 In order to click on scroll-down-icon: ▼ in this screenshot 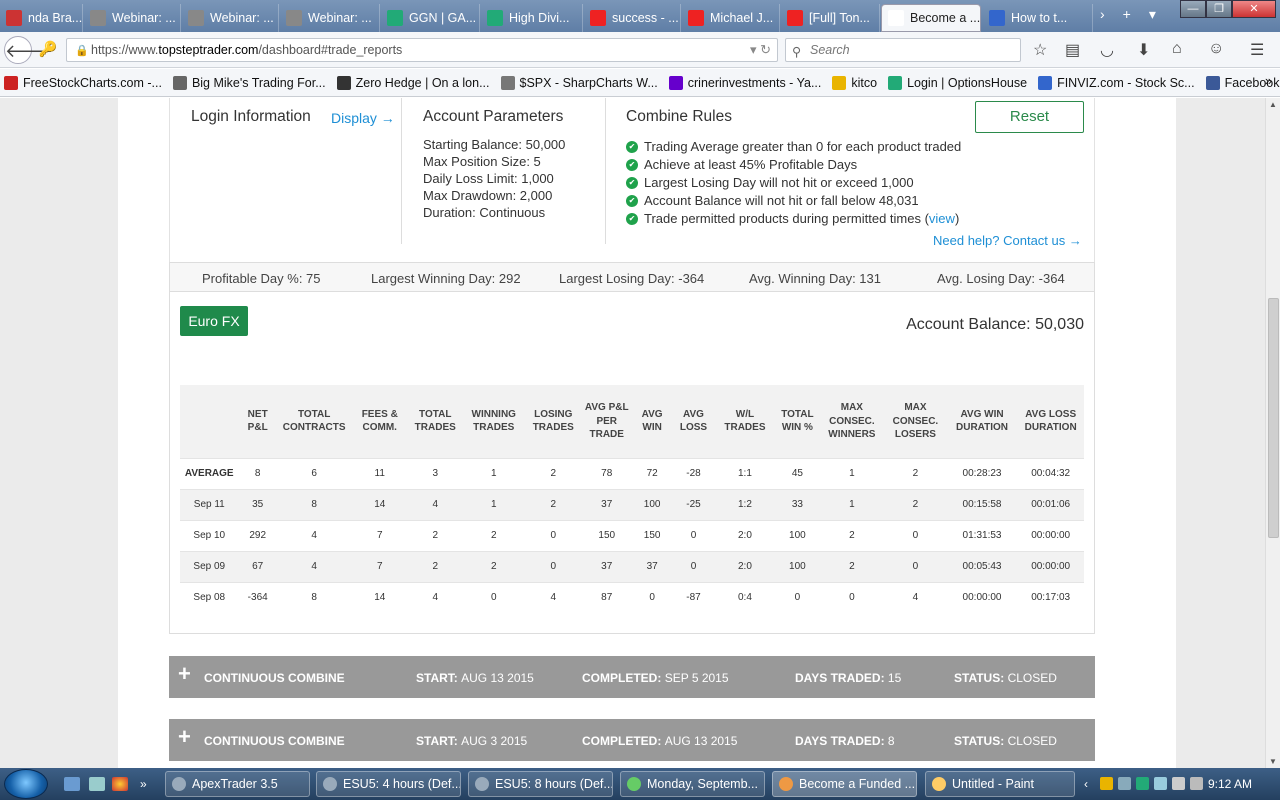, I will do `click(1273, 761)`.